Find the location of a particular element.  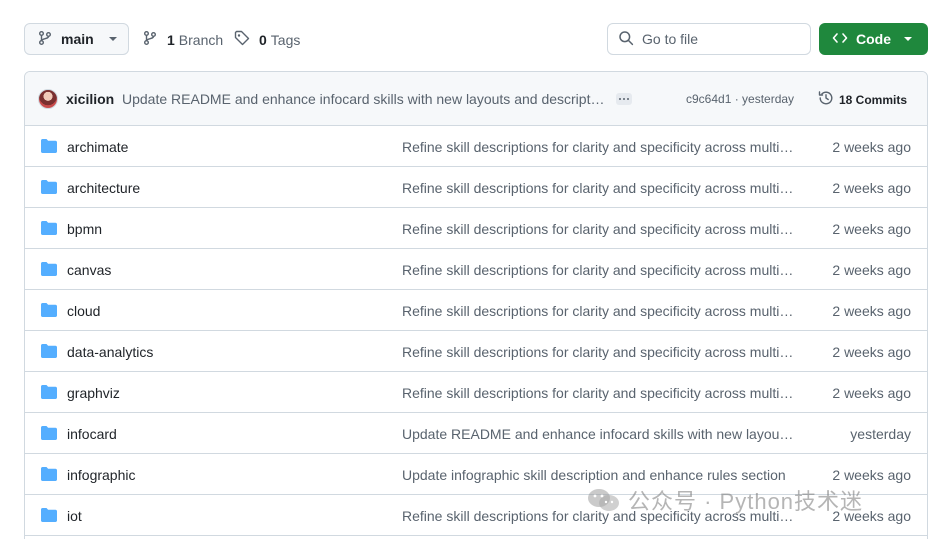

go-to-file-input: Go to file is located at coordinates (709, 39).